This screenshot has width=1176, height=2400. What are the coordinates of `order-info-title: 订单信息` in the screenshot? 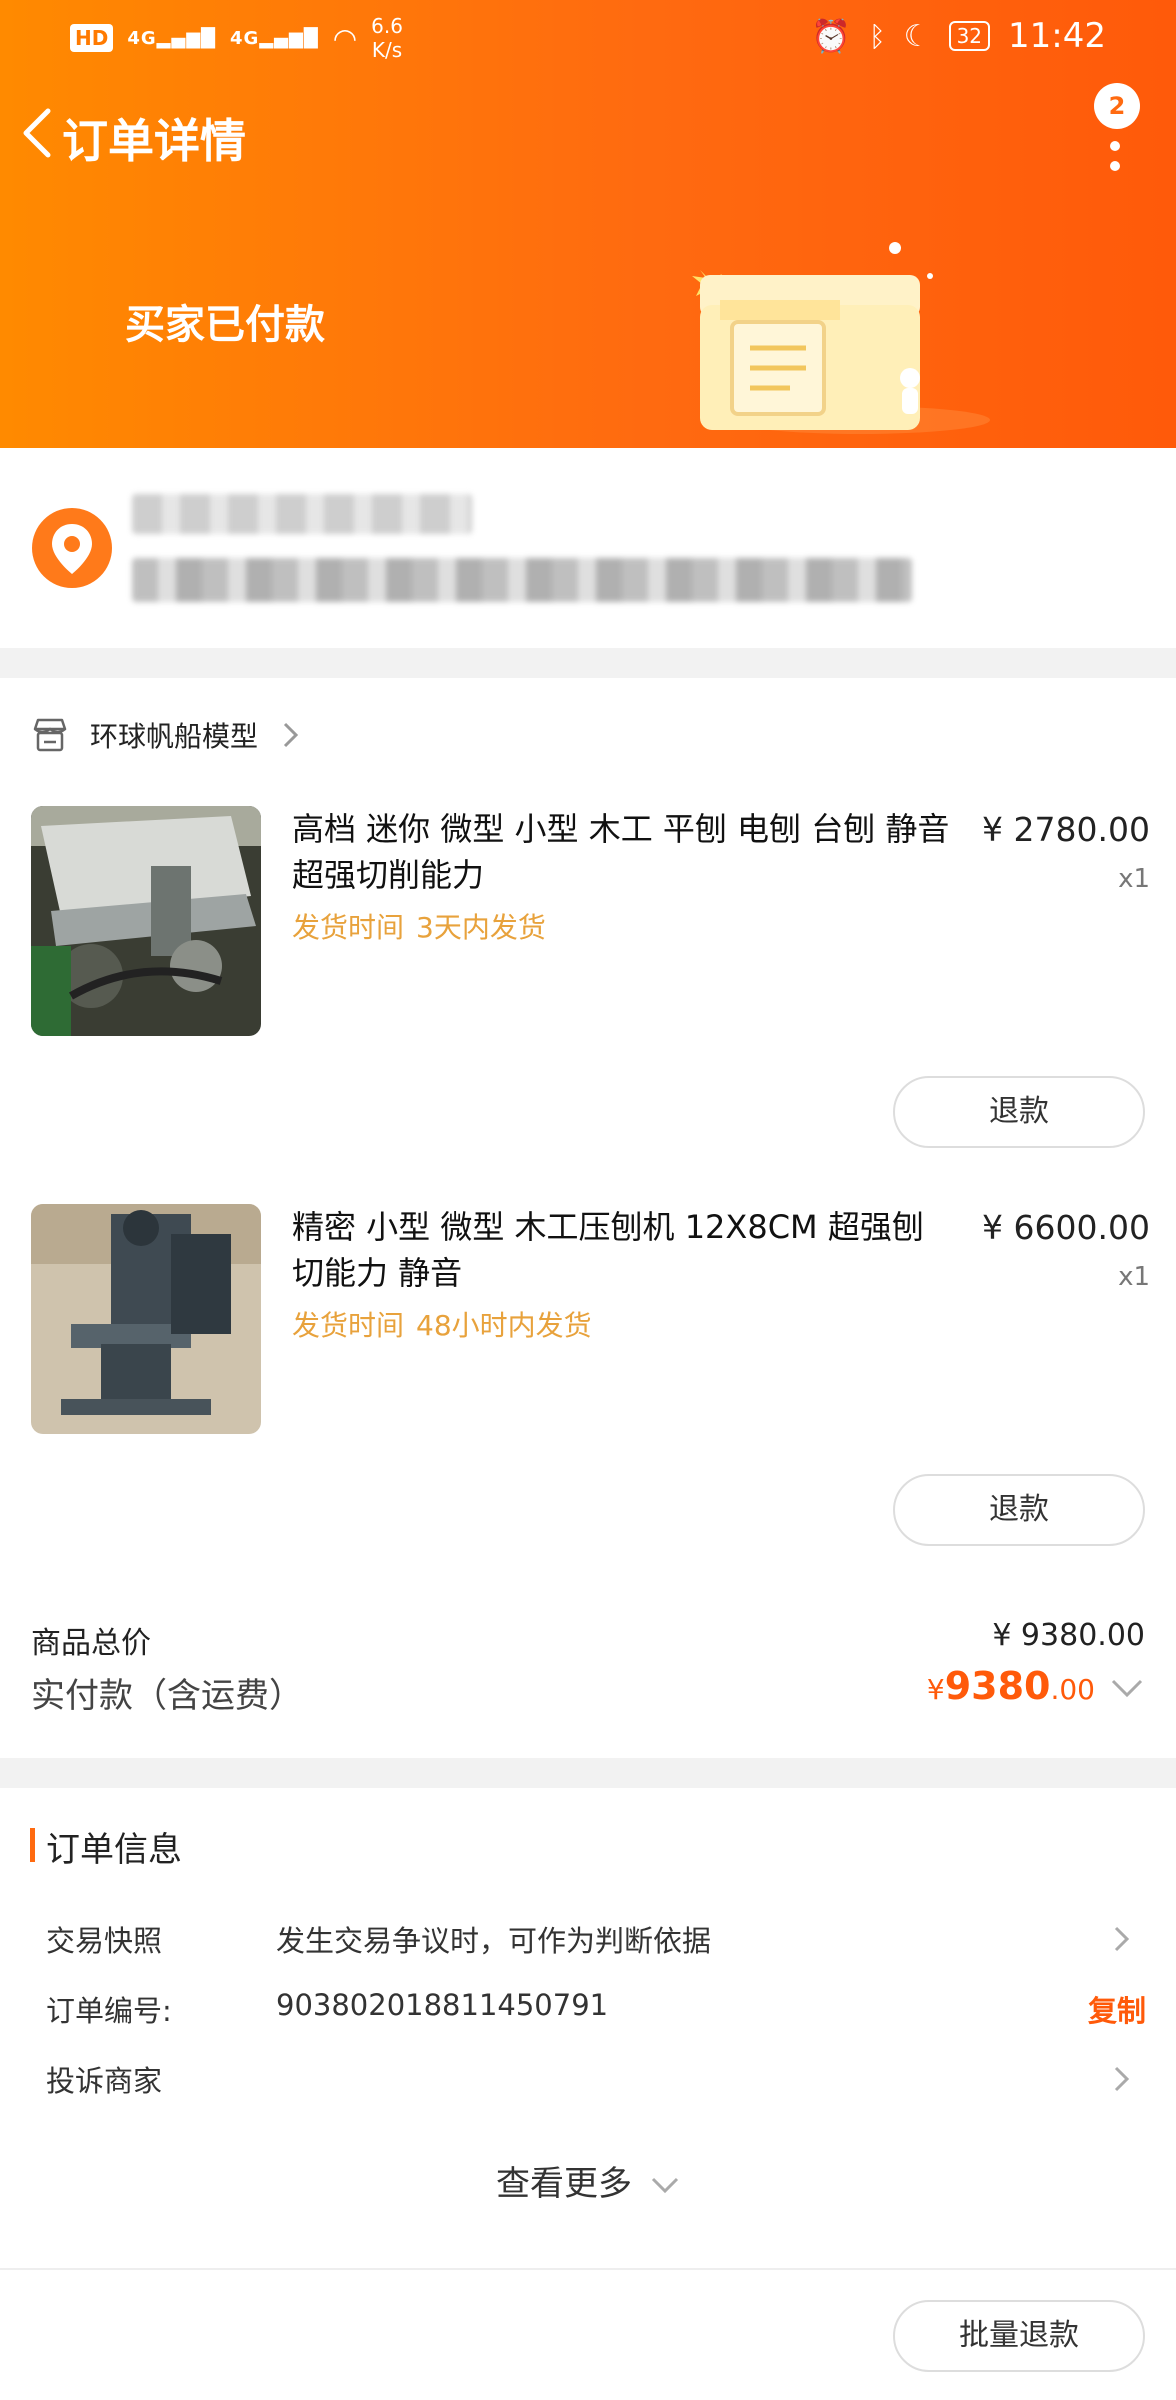 It's located at (114, 1850).